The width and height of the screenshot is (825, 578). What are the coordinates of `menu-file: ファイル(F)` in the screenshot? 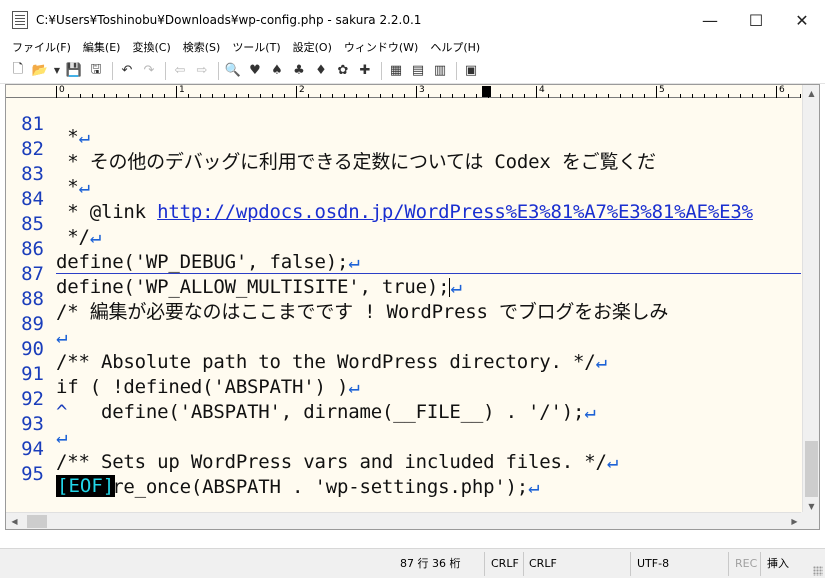 It's located at (41, 47).